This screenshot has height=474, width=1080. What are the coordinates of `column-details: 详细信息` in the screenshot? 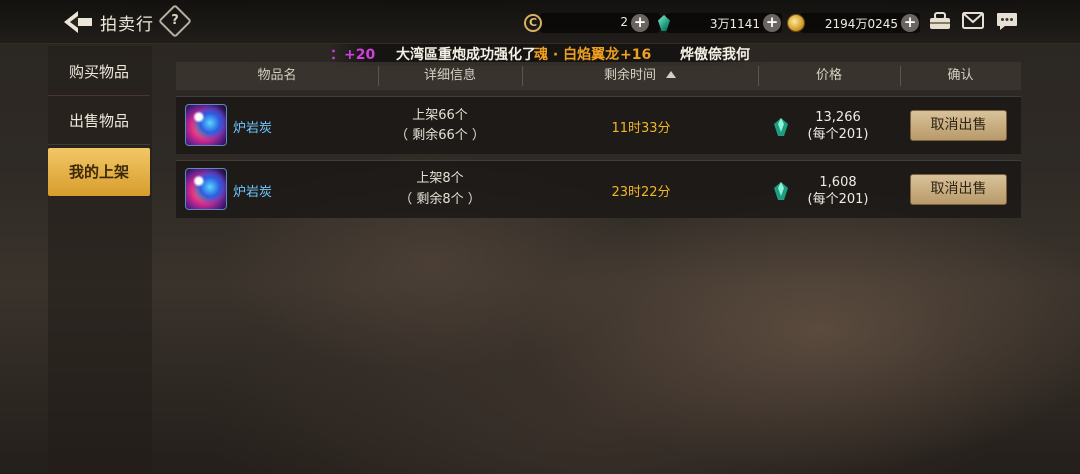 It's located at (449, 75).